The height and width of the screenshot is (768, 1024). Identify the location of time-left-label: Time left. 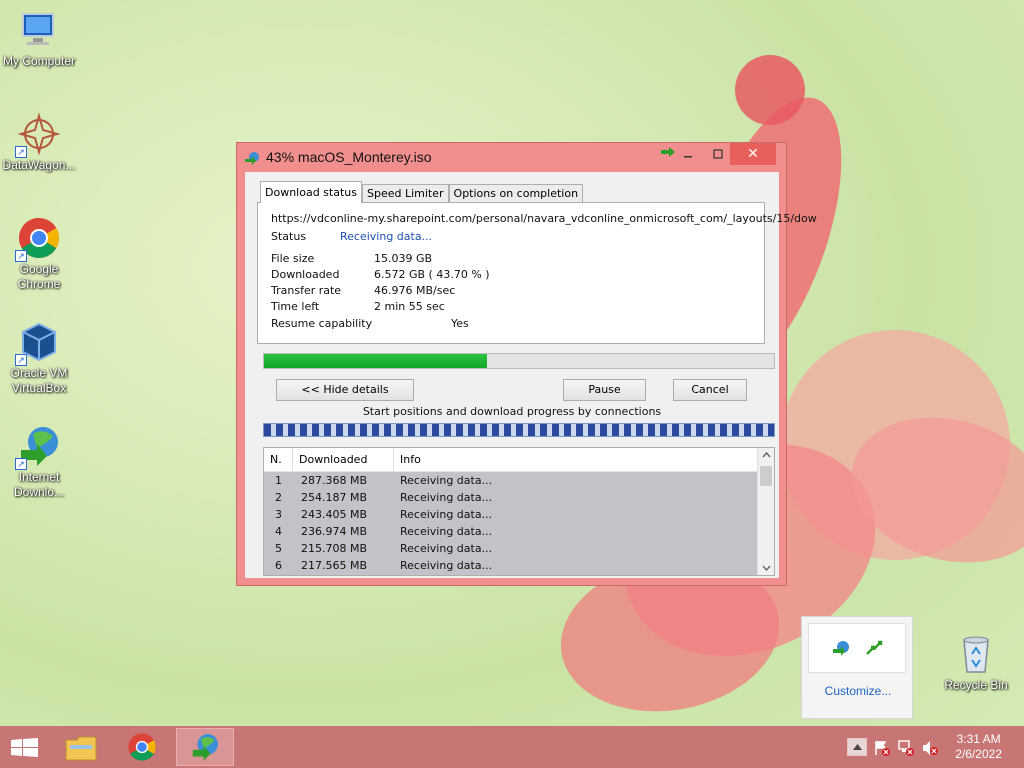
(295, 306).